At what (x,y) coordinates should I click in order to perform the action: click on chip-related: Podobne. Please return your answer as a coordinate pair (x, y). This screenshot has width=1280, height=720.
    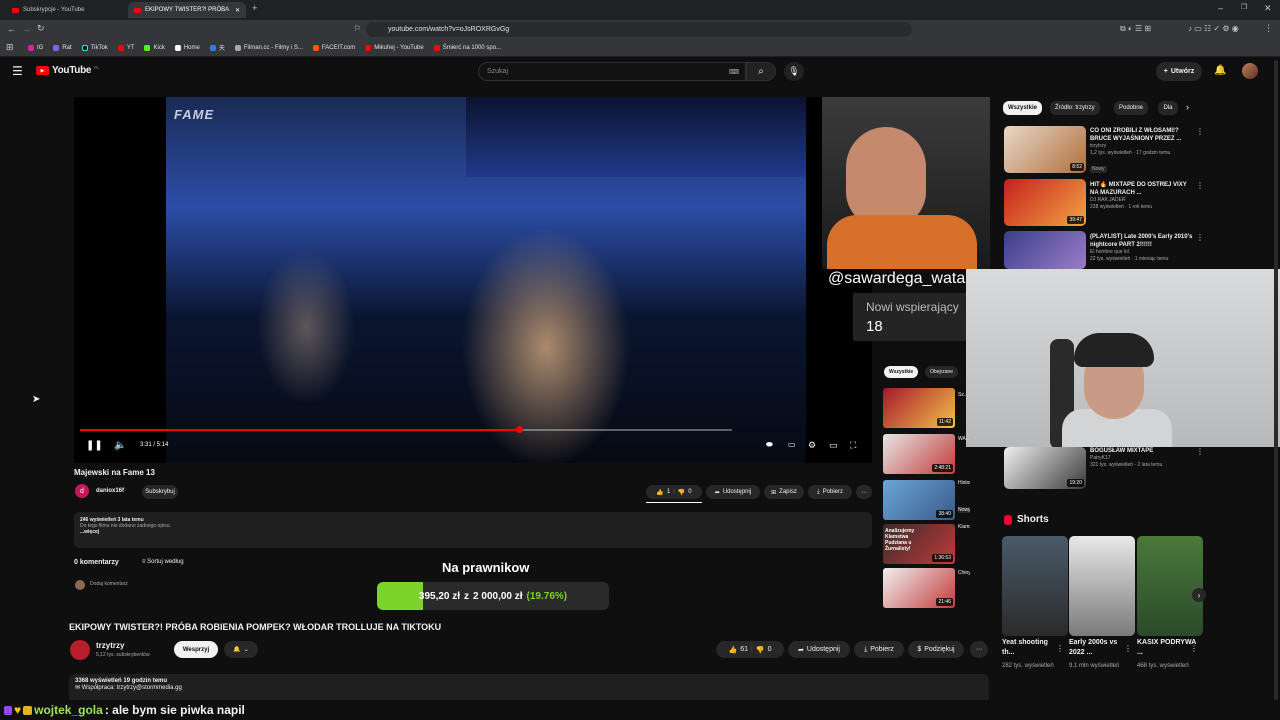
    Looking at the image, I should click on (1131, 108).